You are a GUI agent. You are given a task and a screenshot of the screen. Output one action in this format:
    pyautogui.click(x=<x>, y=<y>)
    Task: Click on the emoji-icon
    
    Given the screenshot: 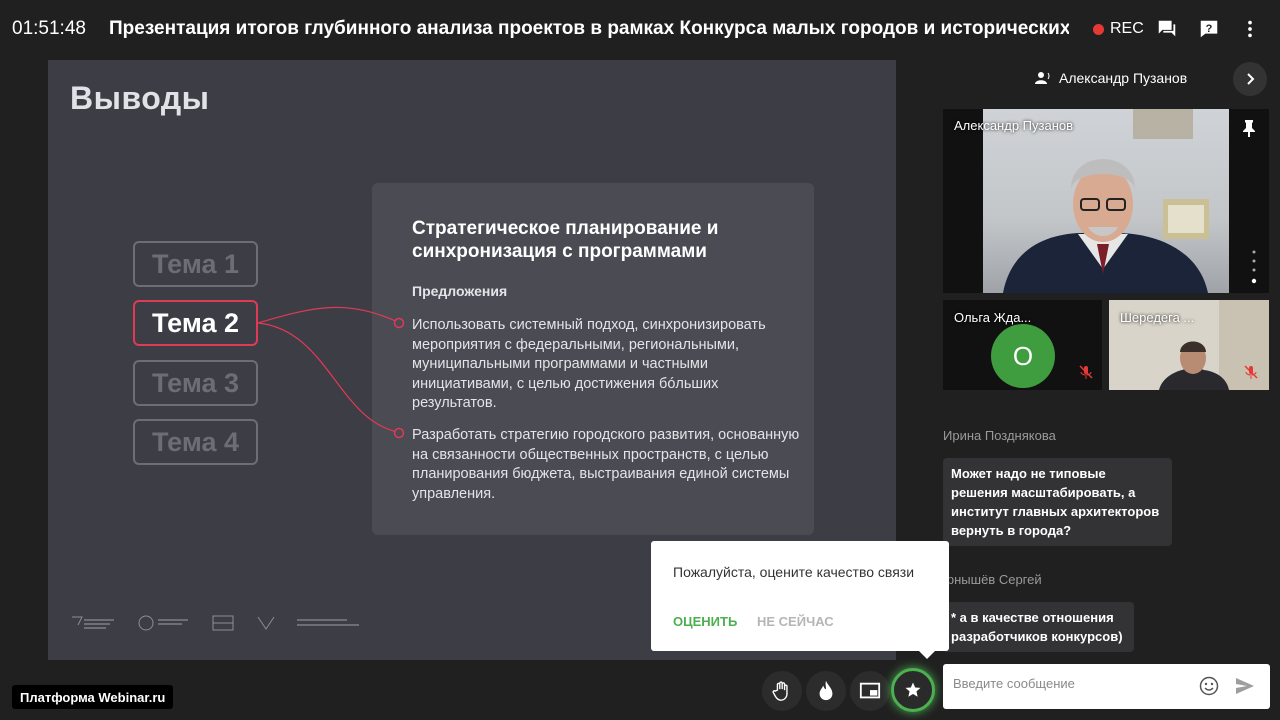 What is the action you would take?
    pyautogui.click(x=1209, y=686)
    